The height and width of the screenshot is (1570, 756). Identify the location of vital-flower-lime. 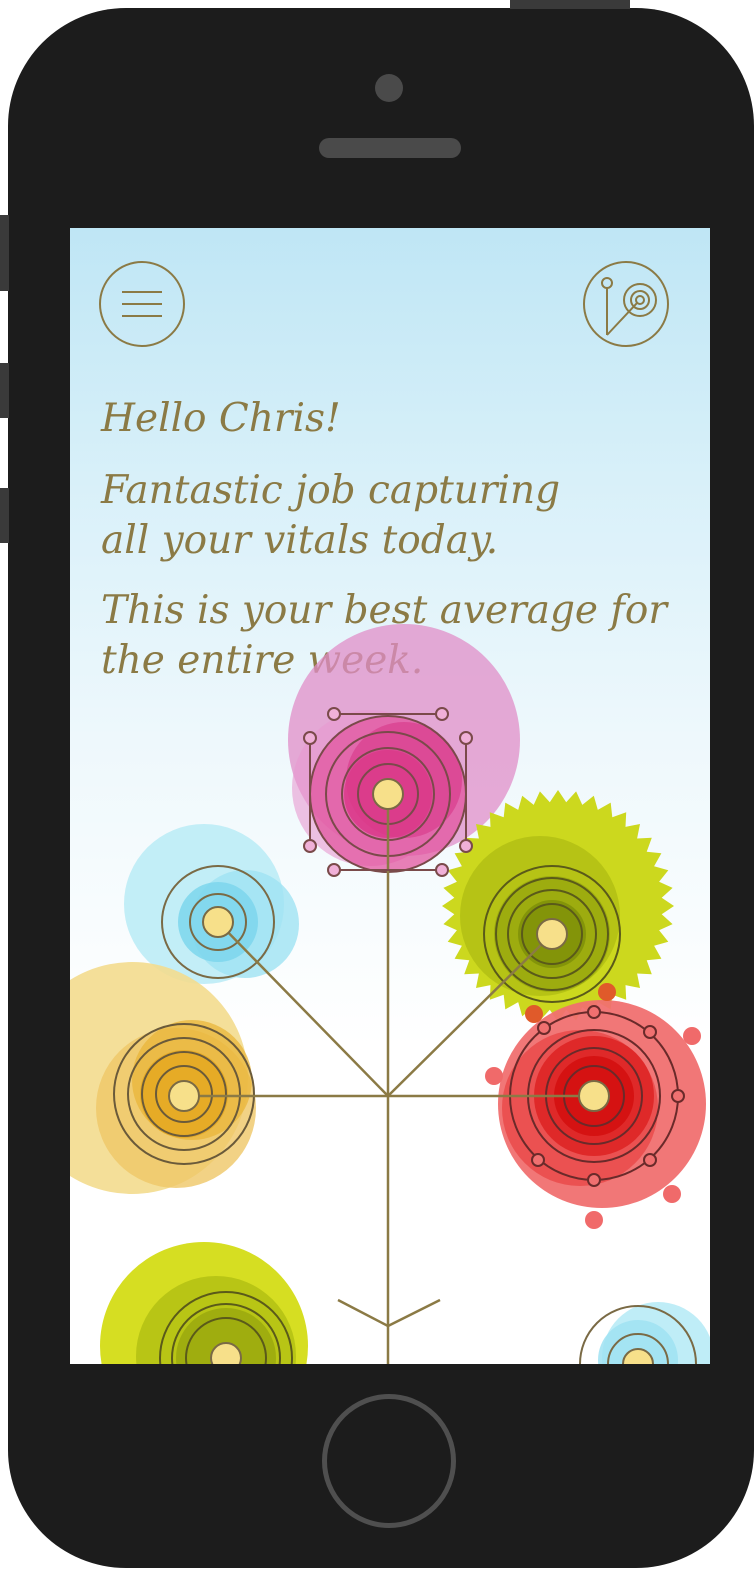
(558, 906).